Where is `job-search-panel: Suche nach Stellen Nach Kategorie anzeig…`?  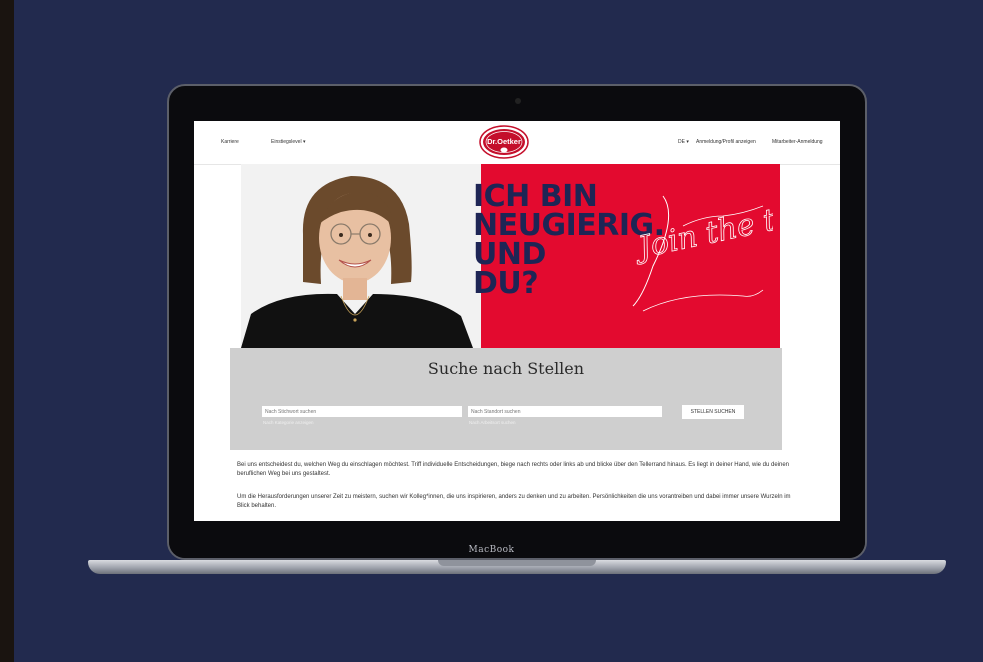 job-search-panel: Suche nach Stellen Nach Kategorie anzeig… is located at coordinates (506, 399).